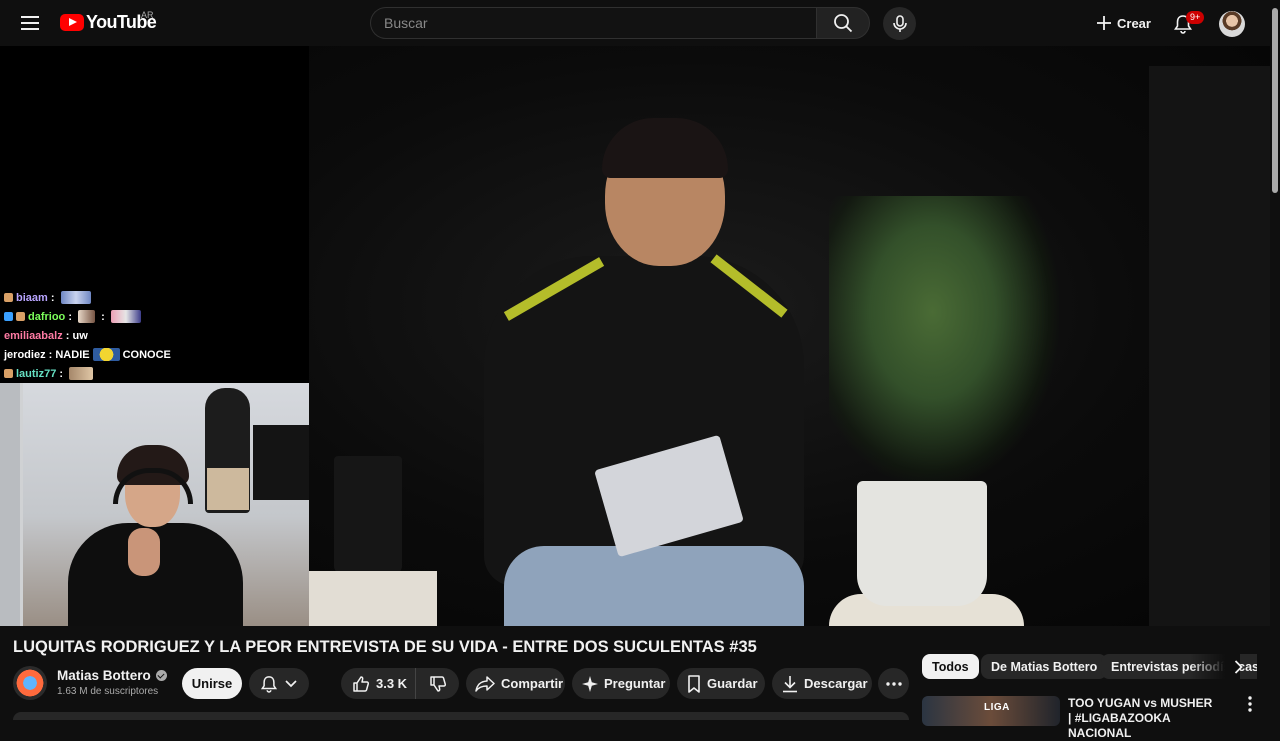 This screenshot has height=741, width=1280. I want to click on menu-button, so click(30, 23).